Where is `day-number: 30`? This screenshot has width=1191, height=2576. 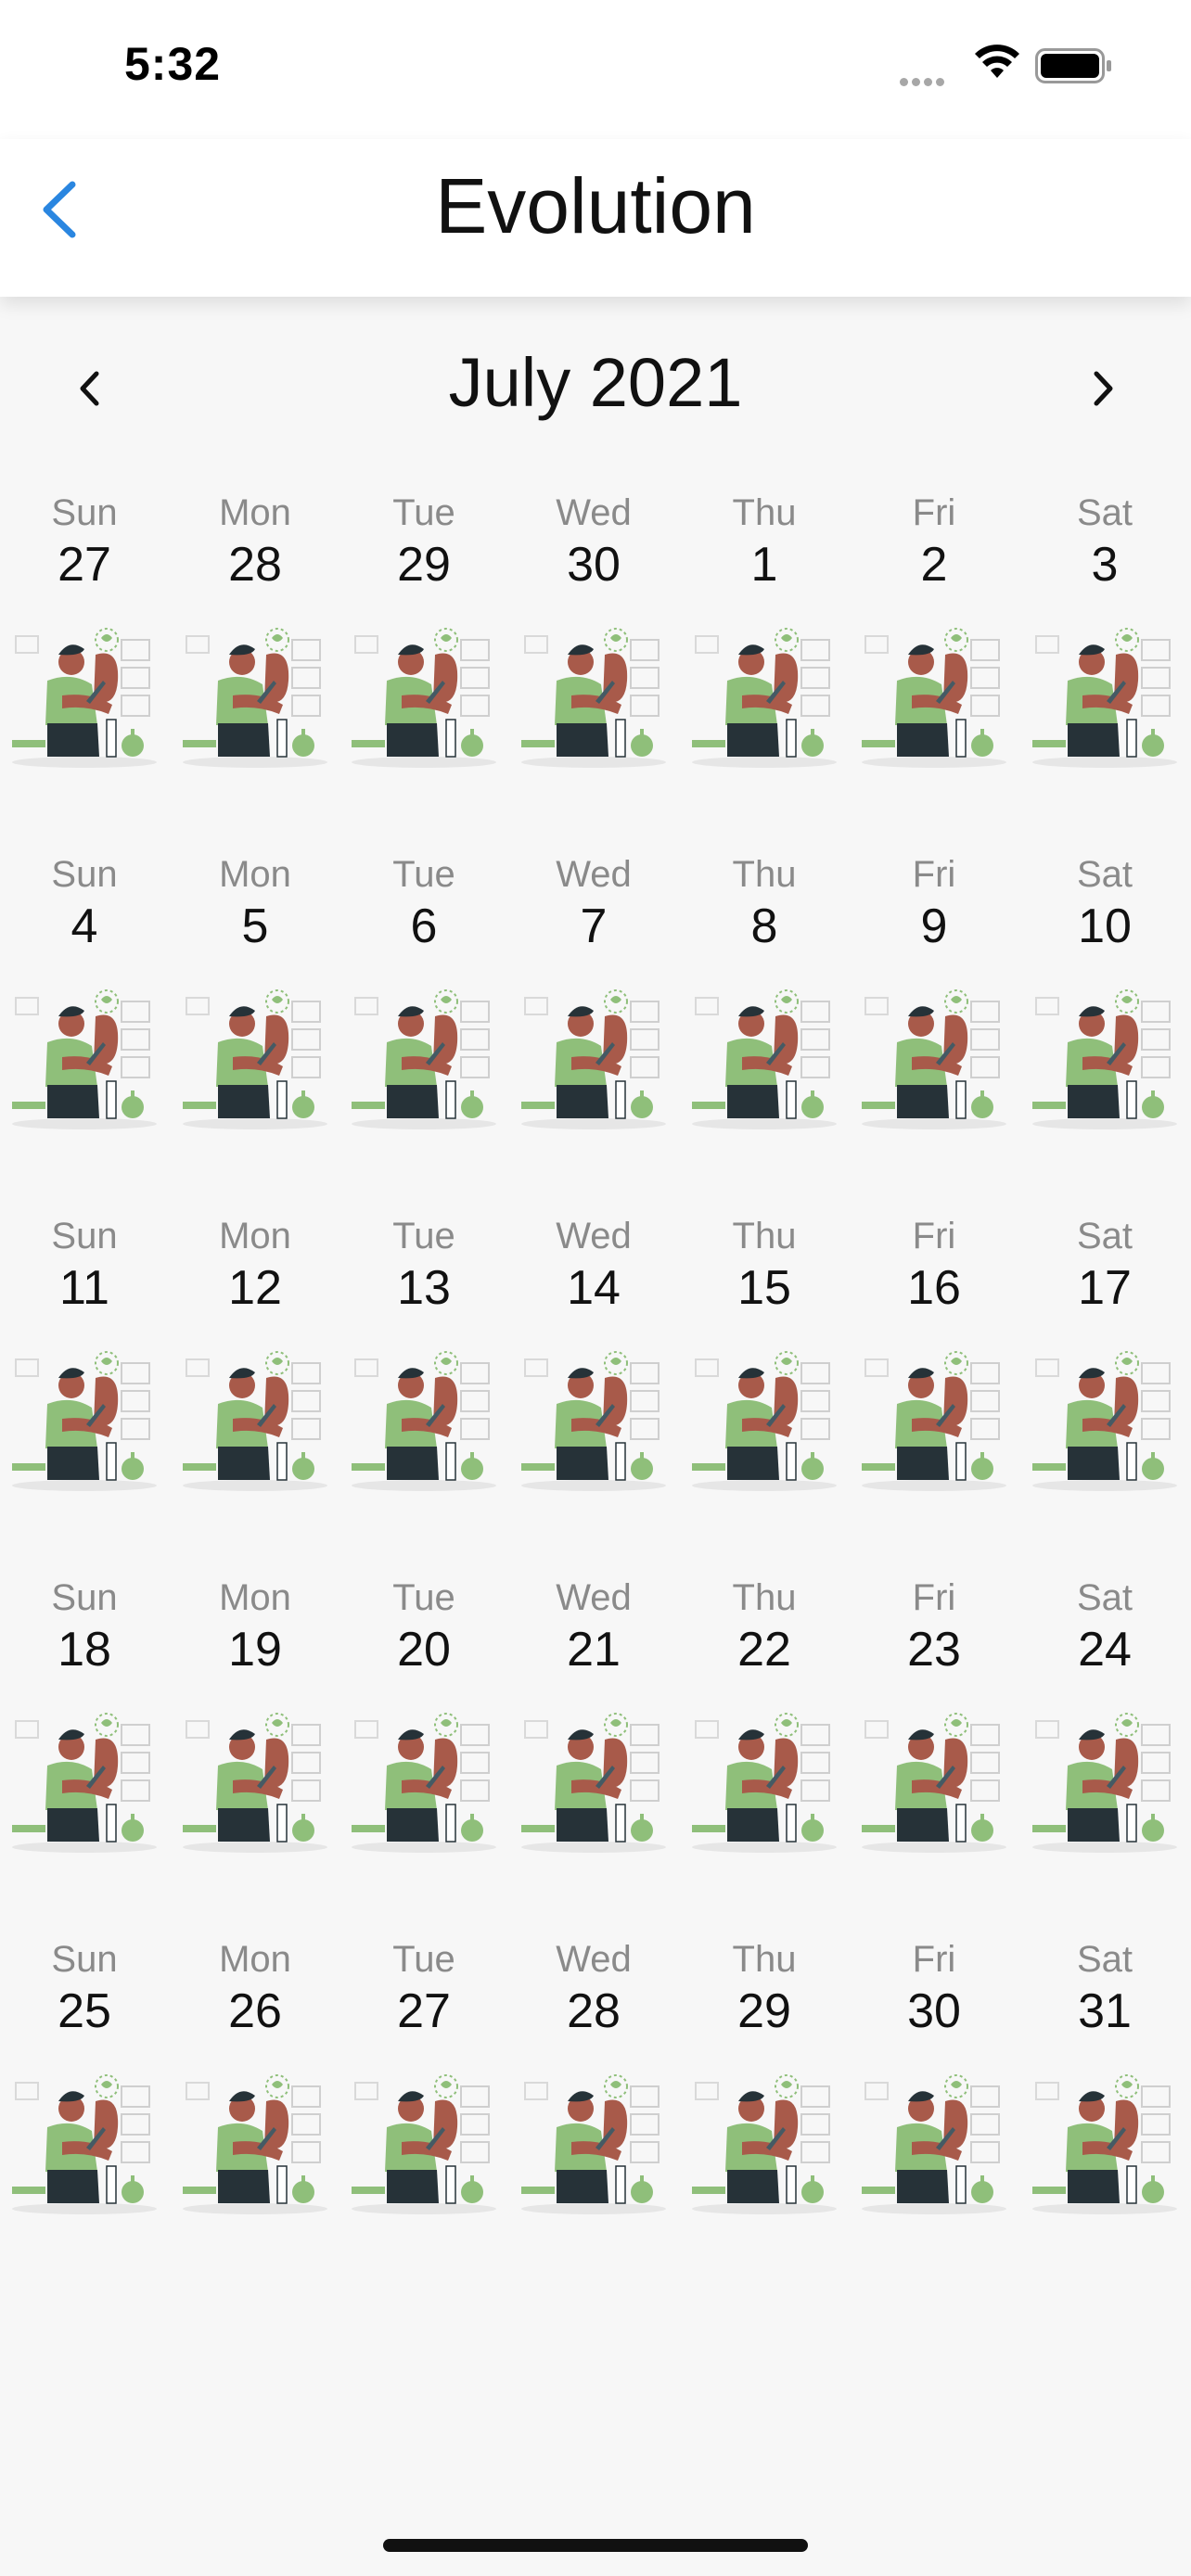
day-number: 30 is located at coordinates (934, 2011).